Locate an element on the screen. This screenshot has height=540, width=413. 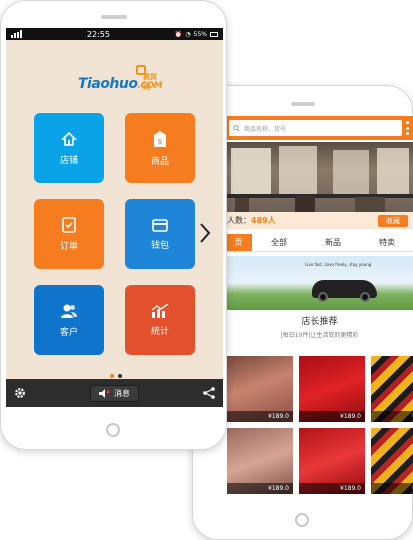
bottom-bar: 消息 is located at coordinates (114, 393).